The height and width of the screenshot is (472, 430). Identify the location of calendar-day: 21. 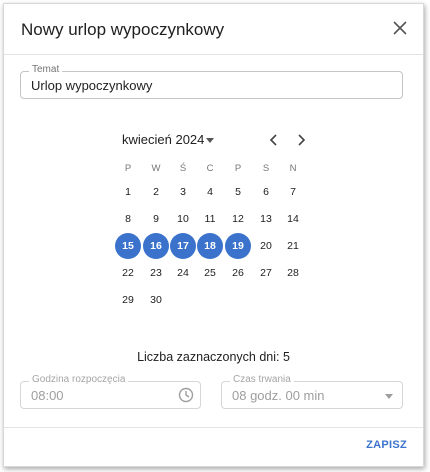
(293, 246).